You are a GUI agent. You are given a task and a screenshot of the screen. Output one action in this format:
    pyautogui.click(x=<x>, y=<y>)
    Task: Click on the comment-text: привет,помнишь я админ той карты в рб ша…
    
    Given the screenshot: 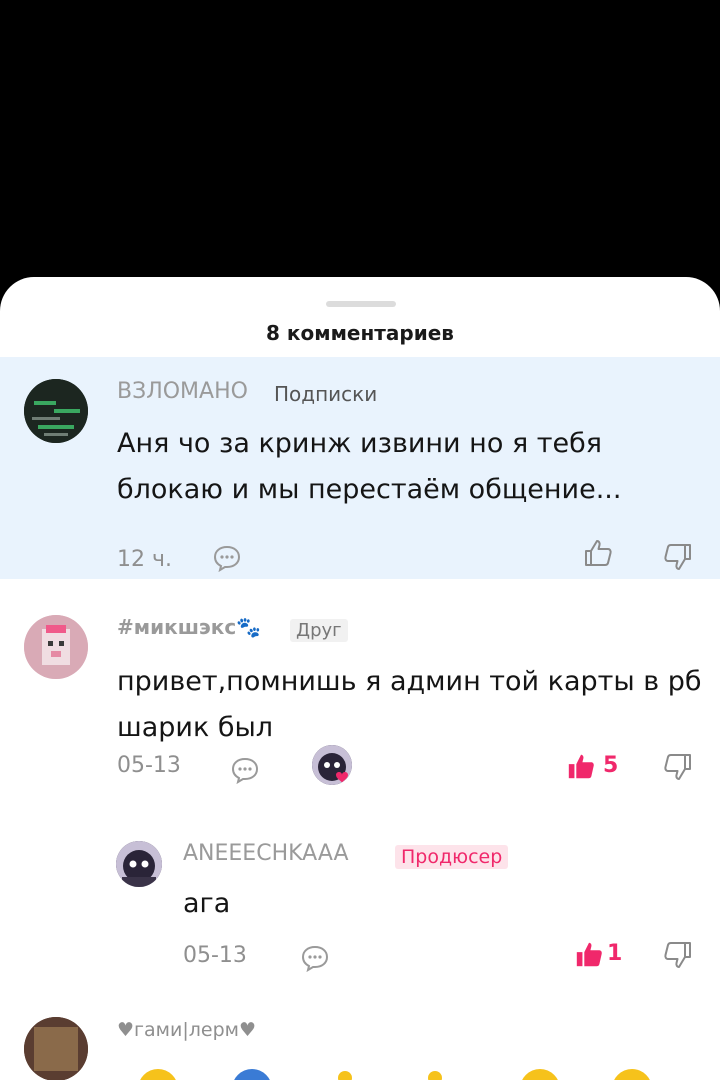 What is the action you would take?
    pyautogui.click(x=409, y=704)
    